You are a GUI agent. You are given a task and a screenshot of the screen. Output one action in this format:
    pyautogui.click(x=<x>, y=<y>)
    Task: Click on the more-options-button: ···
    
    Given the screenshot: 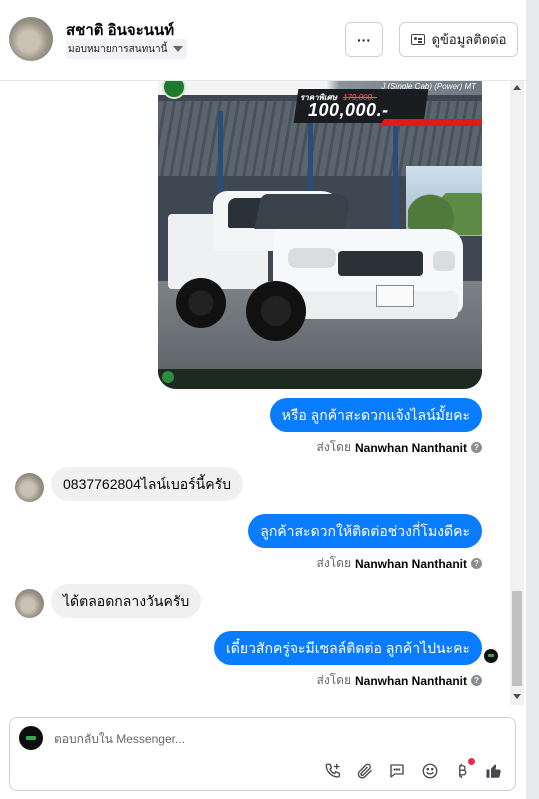 What is the action you would take?
    pyautogui.click(x=364, y=39)
    